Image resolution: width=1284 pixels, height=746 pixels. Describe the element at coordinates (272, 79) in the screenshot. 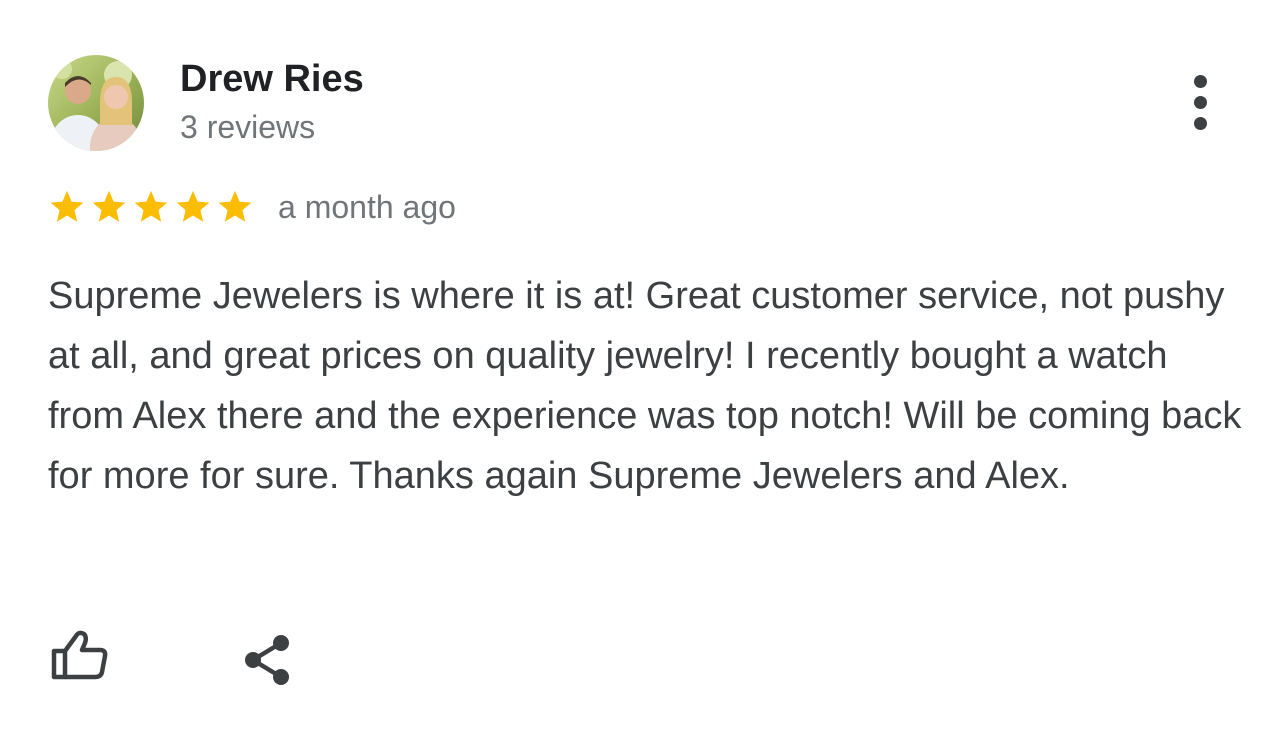

I see `author-name: Drew Ries` at that location.